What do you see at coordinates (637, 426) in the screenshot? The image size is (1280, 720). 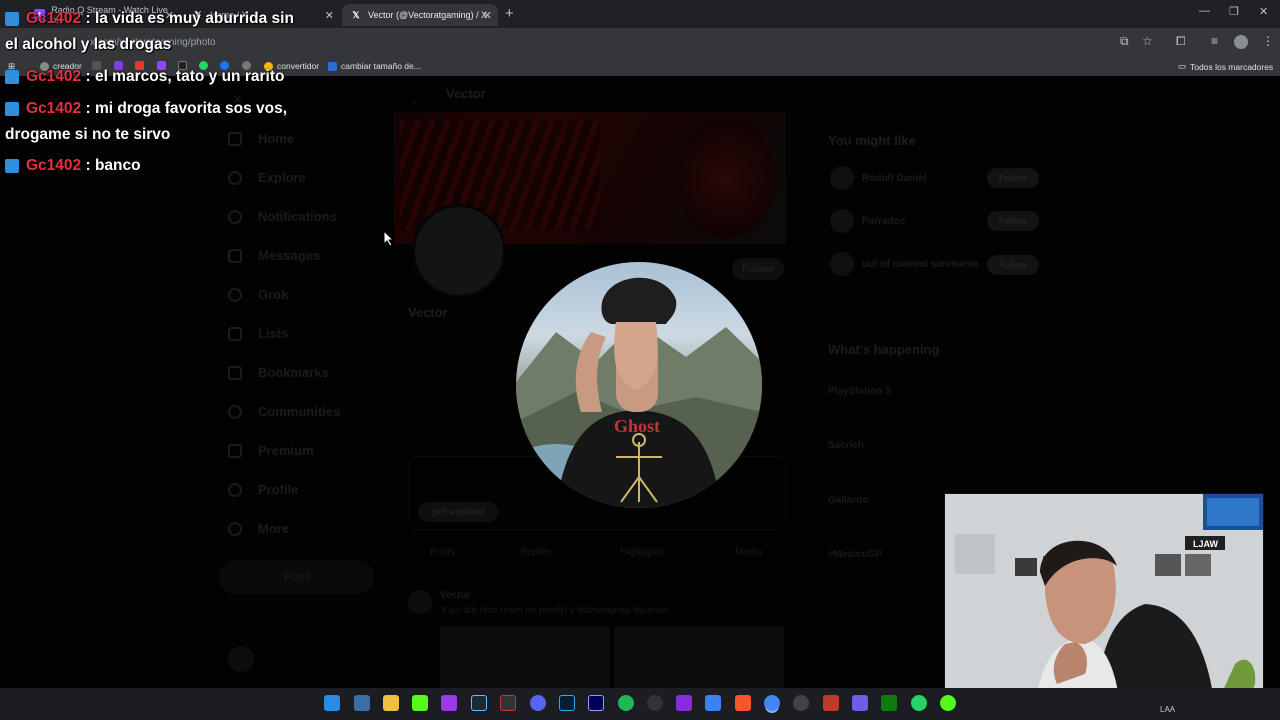 I see `svg-text: Ghost` at bounding box center [637, 426].